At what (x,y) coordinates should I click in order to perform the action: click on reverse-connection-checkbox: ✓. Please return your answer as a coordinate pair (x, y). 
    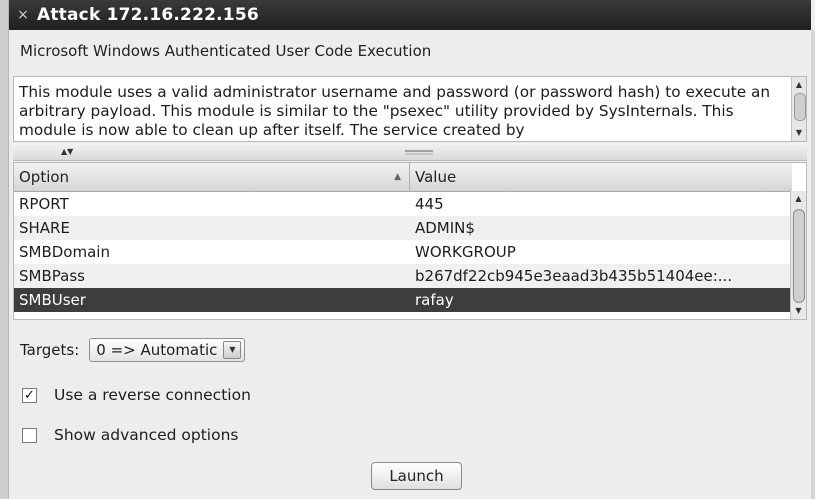
    Looking at the image, I should click on (29, 395).